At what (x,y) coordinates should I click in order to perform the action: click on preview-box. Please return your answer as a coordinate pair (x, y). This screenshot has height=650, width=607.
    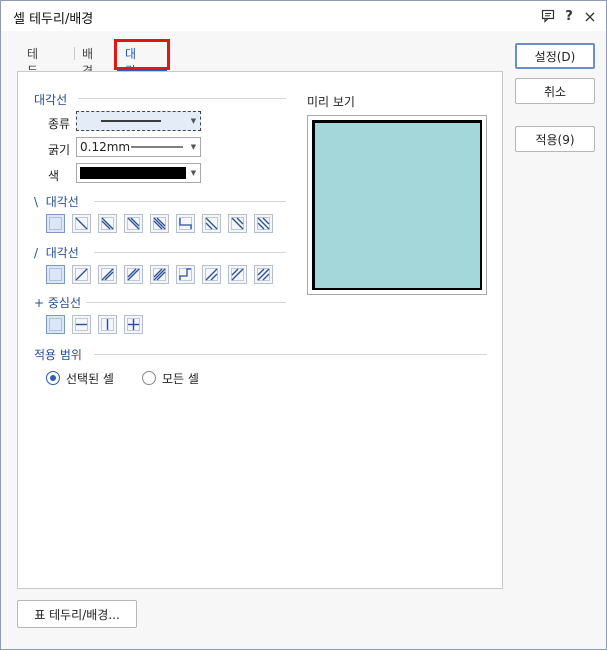
    Looking at the image, I should click on (397, 205).